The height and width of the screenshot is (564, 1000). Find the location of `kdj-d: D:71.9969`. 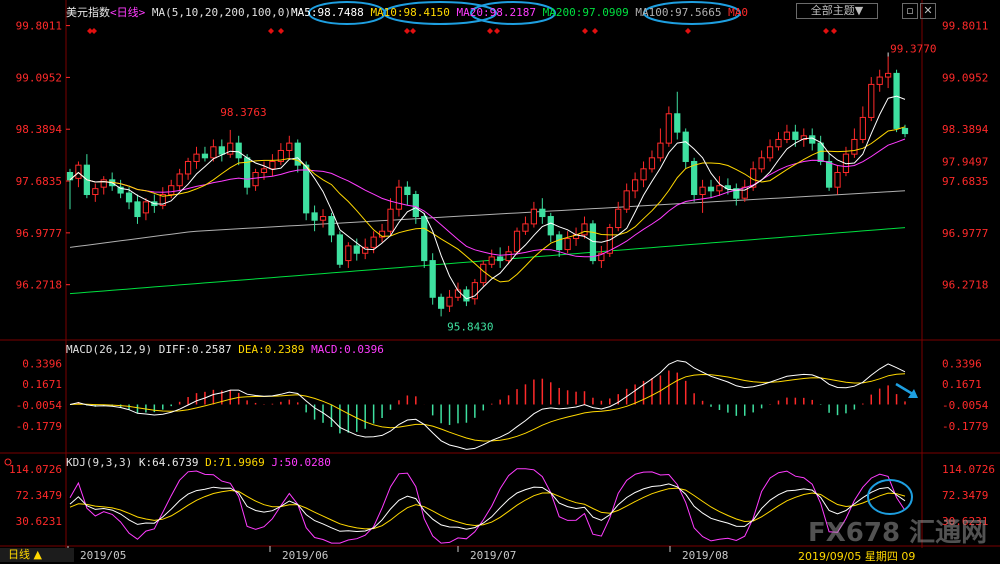

kdj-d: D:71.9969 is located at coordinates (235, 462).